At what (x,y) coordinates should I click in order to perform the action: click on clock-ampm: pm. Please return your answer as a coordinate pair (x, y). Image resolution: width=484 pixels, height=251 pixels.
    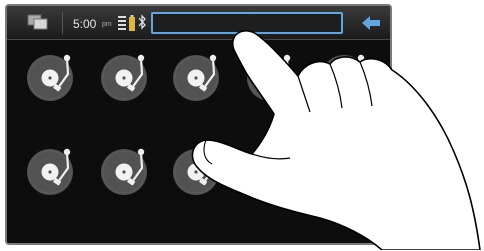
    Looking at the image, I should click on (107, 24).